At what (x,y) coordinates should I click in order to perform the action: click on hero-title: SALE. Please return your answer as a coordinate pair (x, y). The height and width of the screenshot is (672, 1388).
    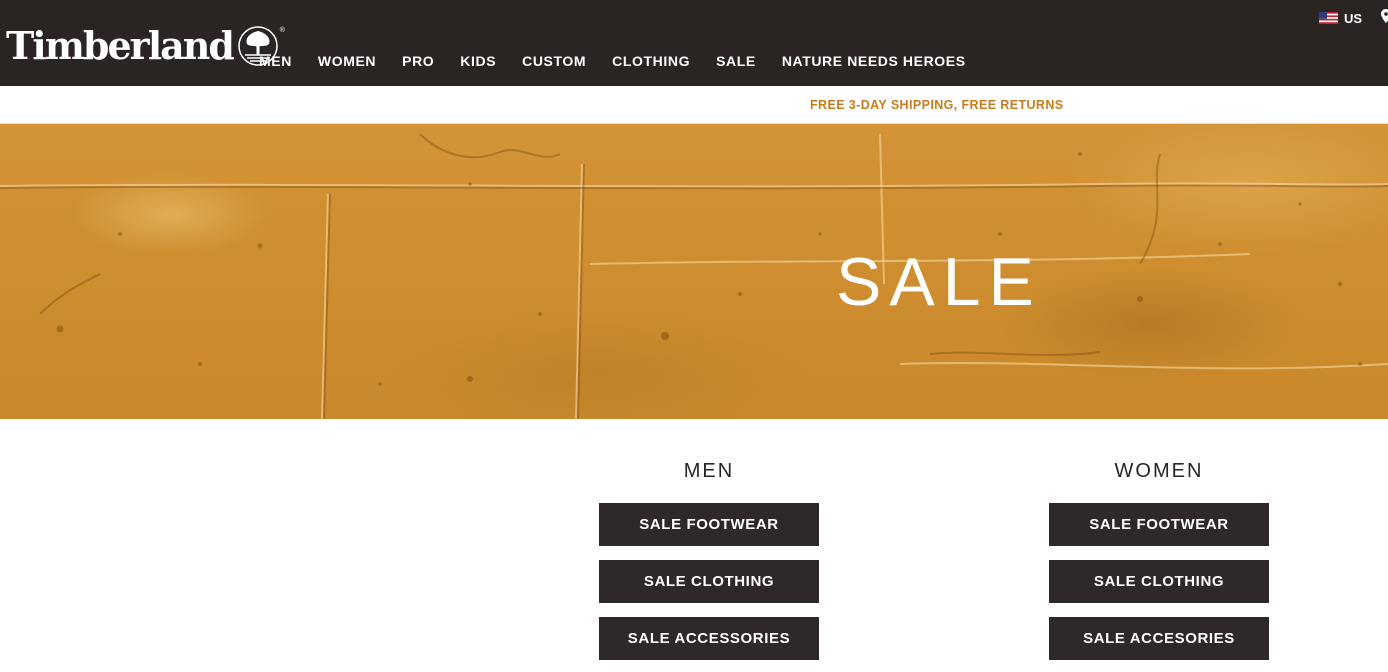
    Looking at the image, I should click on (939, 282).